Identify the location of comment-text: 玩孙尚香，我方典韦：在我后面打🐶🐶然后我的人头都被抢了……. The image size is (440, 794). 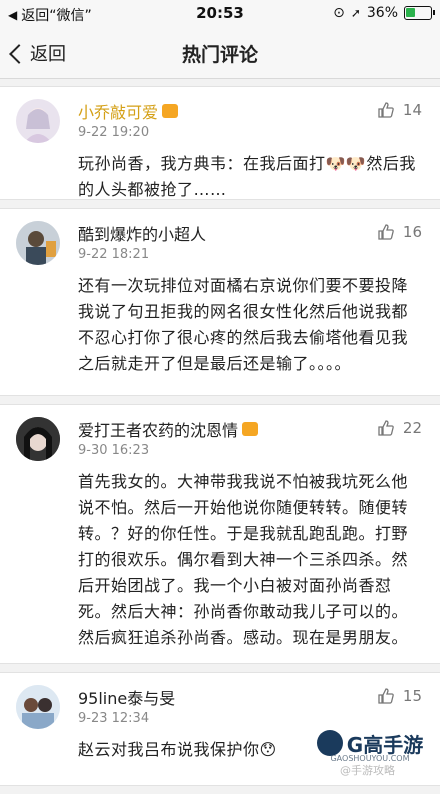
(247, 176).